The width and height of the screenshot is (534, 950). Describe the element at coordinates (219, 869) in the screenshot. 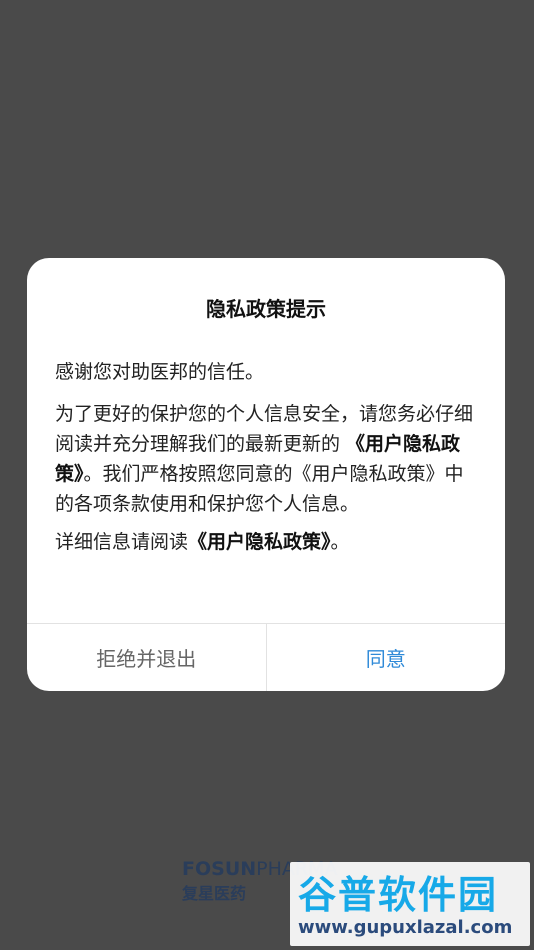

I see `brand-en-bold: FOSUN` at that location.